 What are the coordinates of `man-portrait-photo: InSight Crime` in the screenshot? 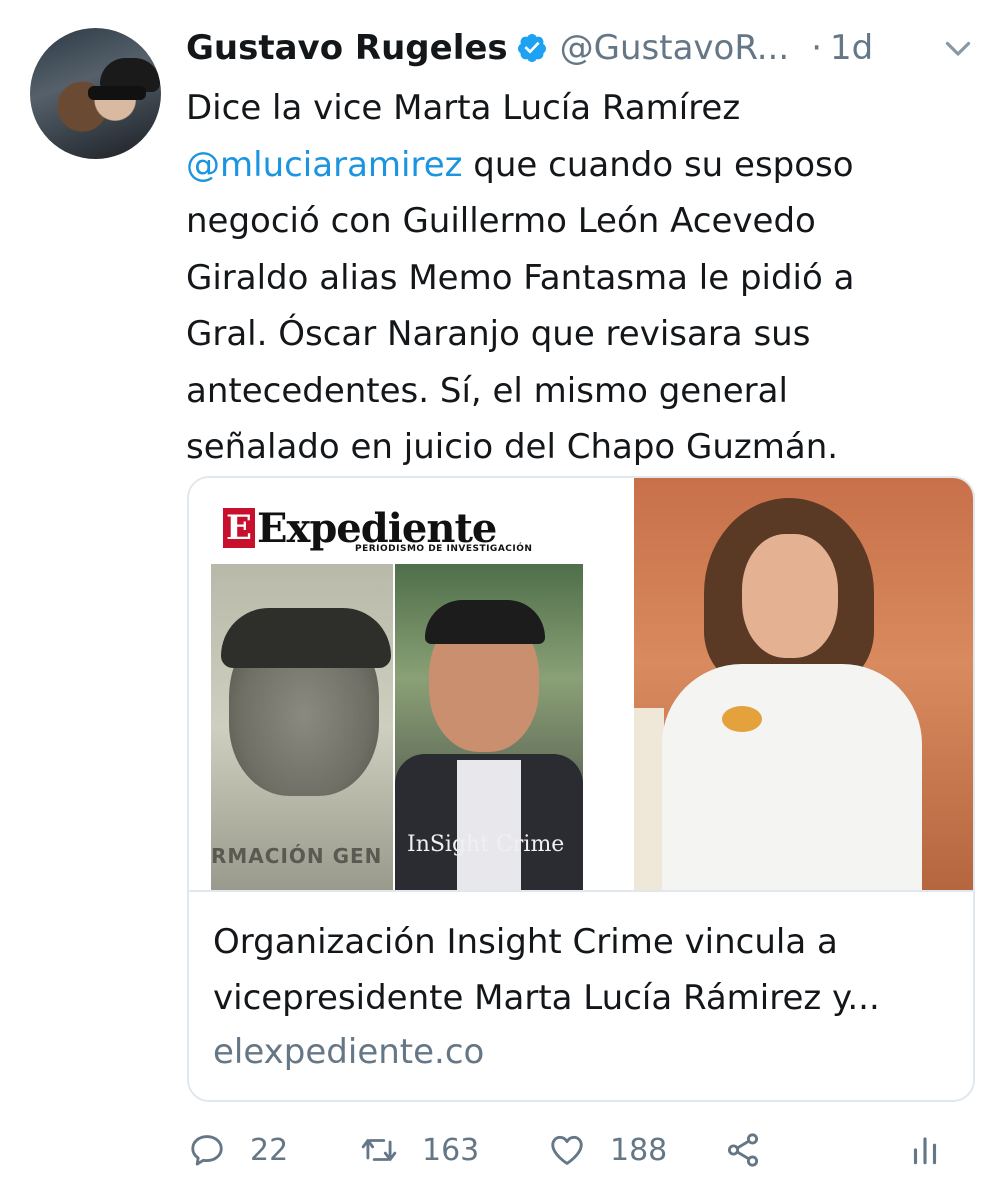 It's located at (489, 727).